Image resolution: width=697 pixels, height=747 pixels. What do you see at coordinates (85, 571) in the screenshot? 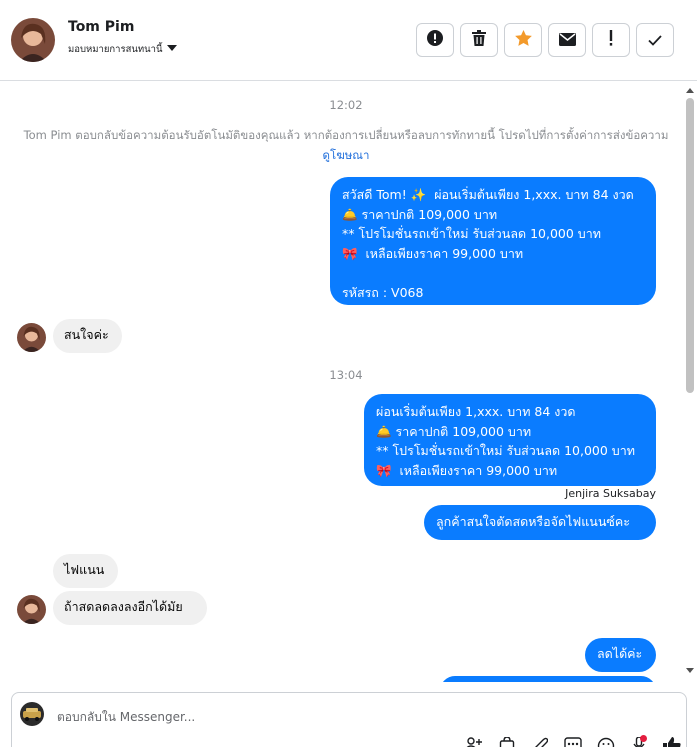
I see `incoming-message: ไฟแนน` at bounding box center [85, 571].